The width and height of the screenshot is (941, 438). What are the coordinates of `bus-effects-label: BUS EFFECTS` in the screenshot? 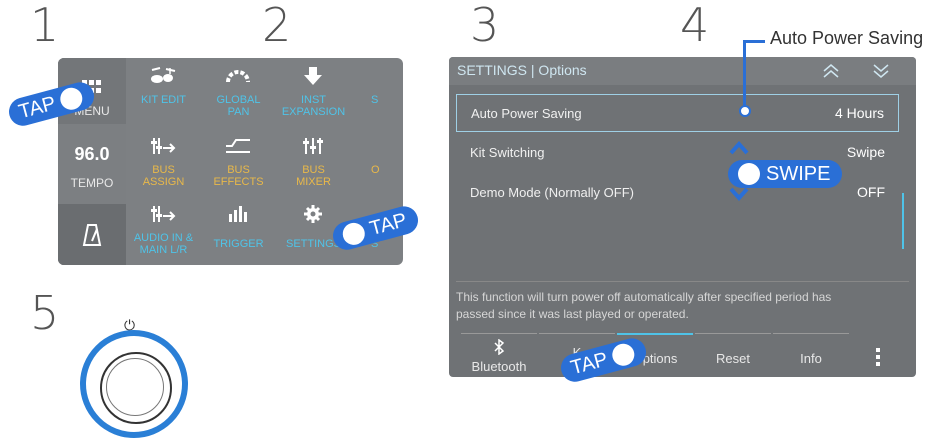 It's located at (238, 176).